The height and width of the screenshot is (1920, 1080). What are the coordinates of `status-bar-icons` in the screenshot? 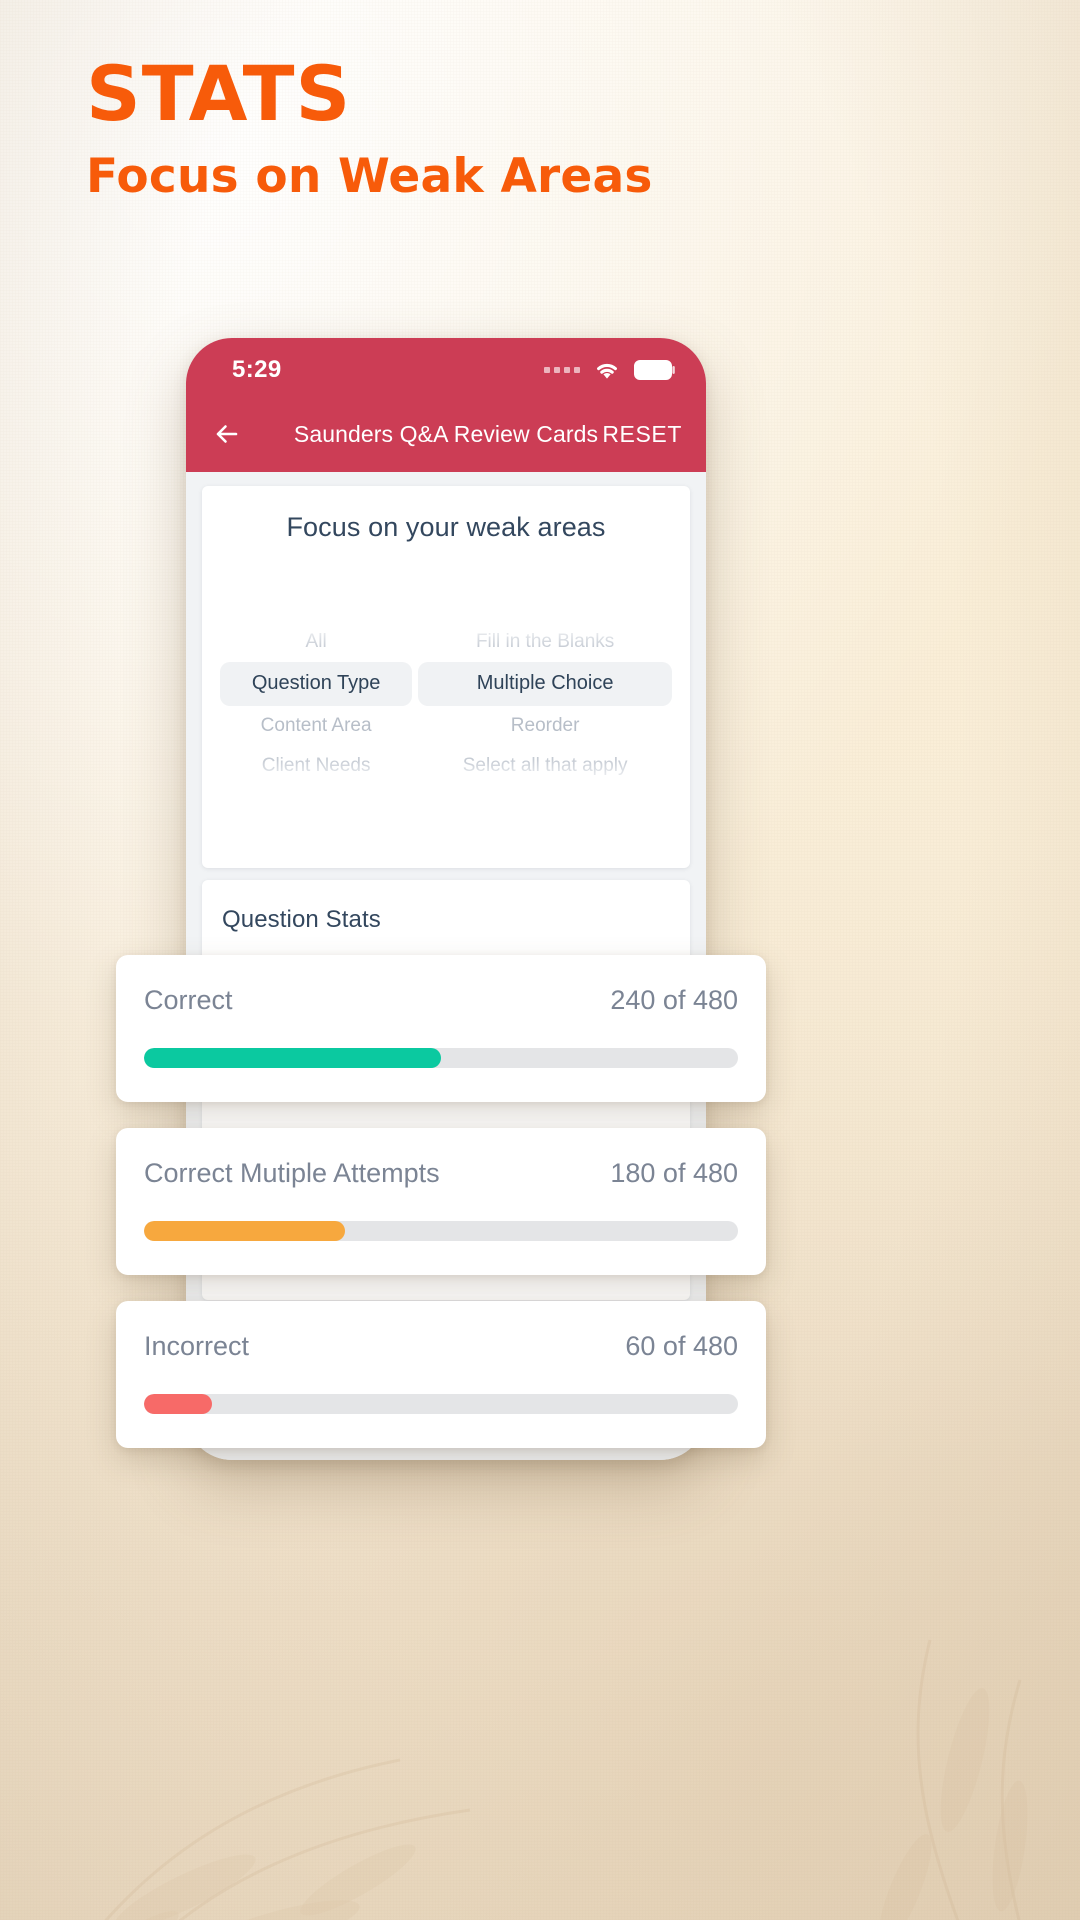 It's located at (610, 370).